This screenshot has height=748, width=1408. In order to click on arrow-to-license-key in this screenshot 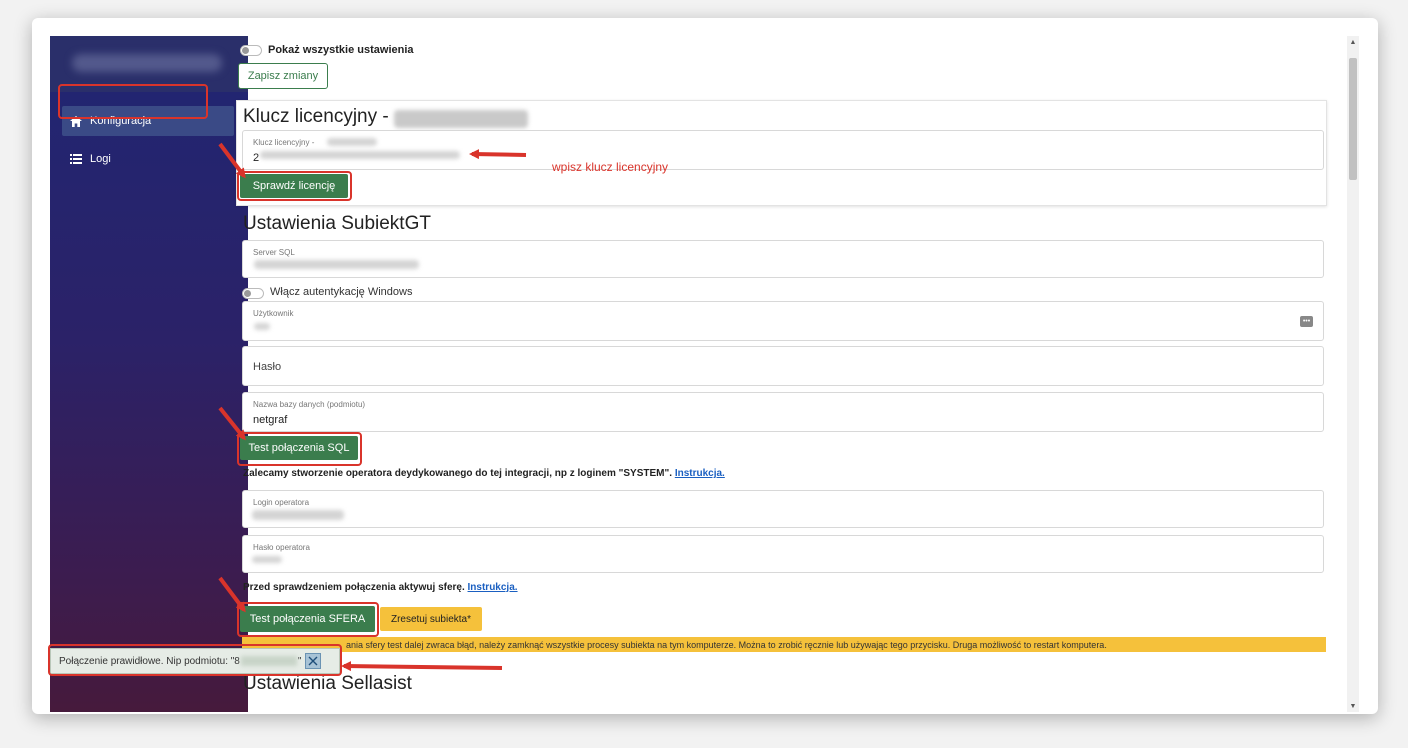, I will do `click(498, 154)`.